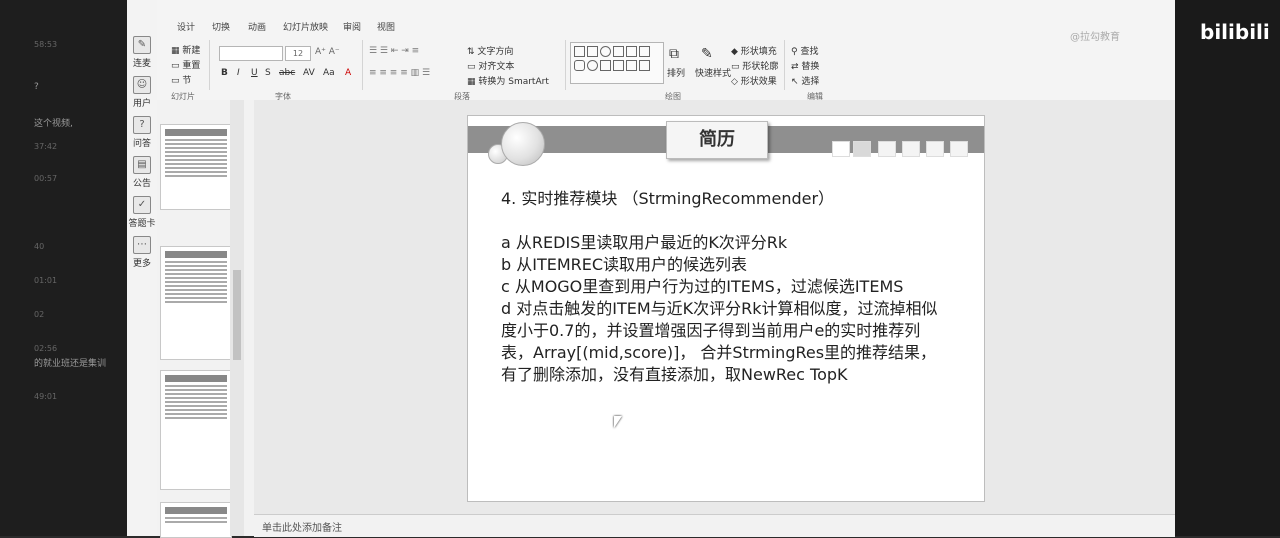 The height and width of the screenshot is (538, 1280). I want to click on chat-message: ?, so click(36, 87).